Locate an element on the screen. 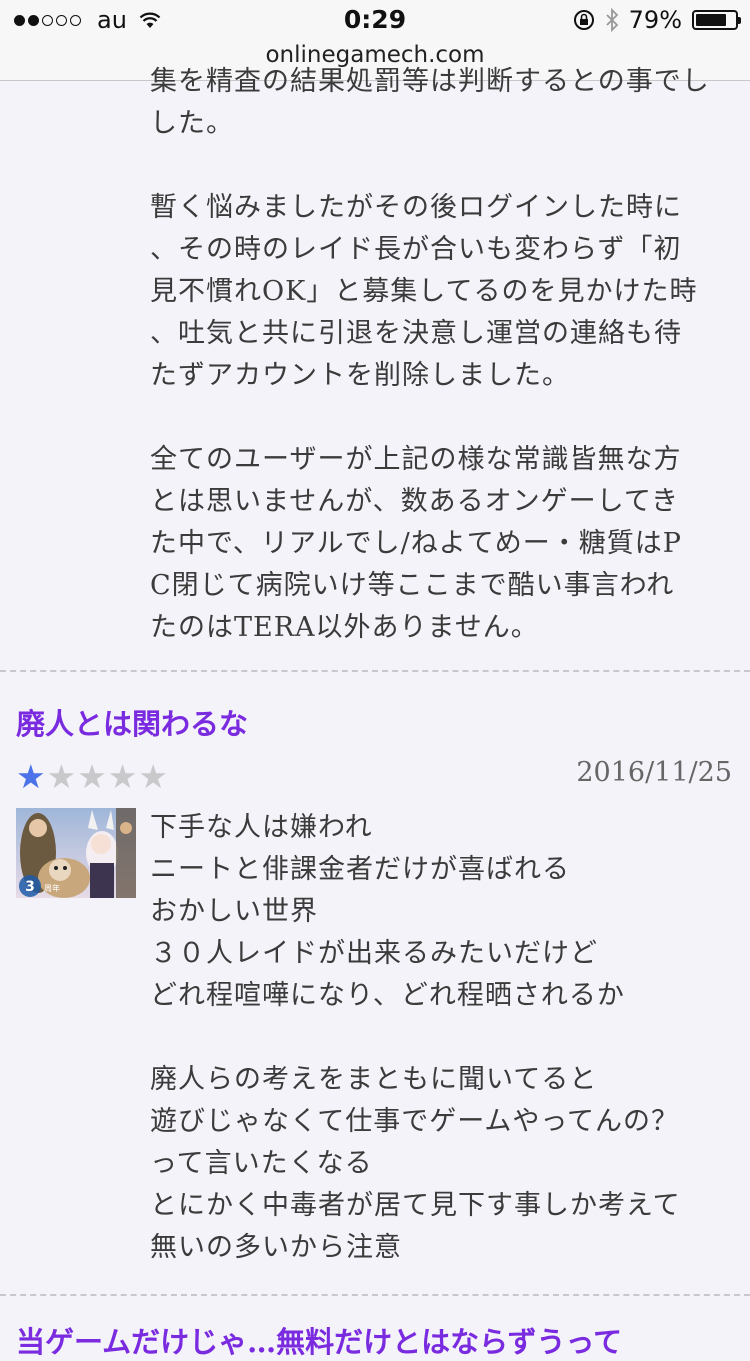  review-line: 、その時のレイド長が合いも変わらず「初 is located at coordinates (416, 249).